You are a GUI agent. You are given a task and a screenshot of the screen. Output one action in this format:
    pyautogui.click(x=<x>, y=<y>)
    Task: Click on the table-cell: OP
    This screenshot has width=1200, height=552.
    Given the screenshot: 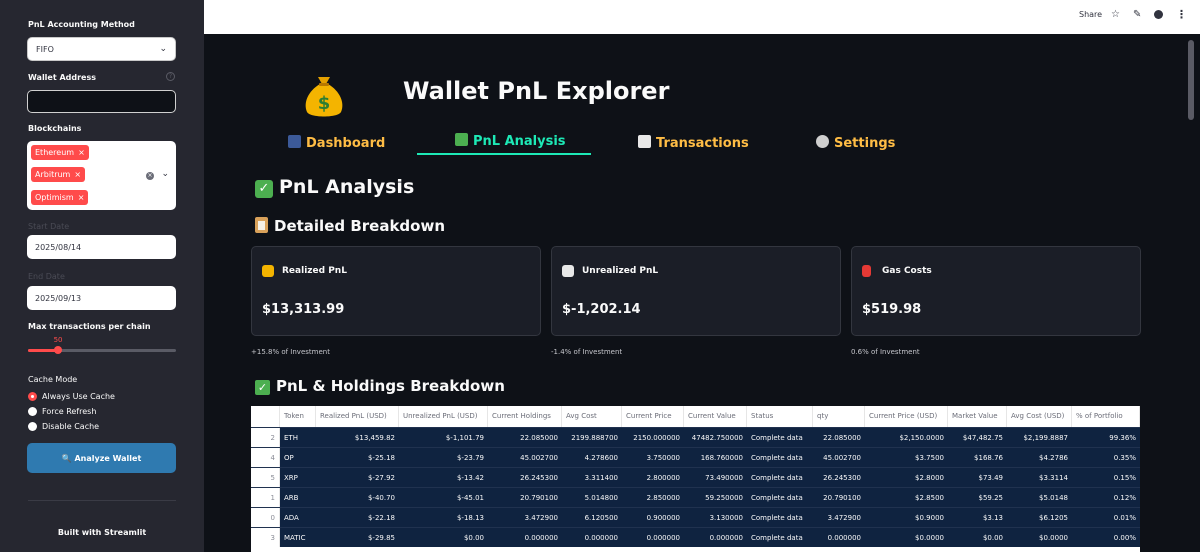 What is the action you would take?
    pyautogui.click(x=289, y=458)
    